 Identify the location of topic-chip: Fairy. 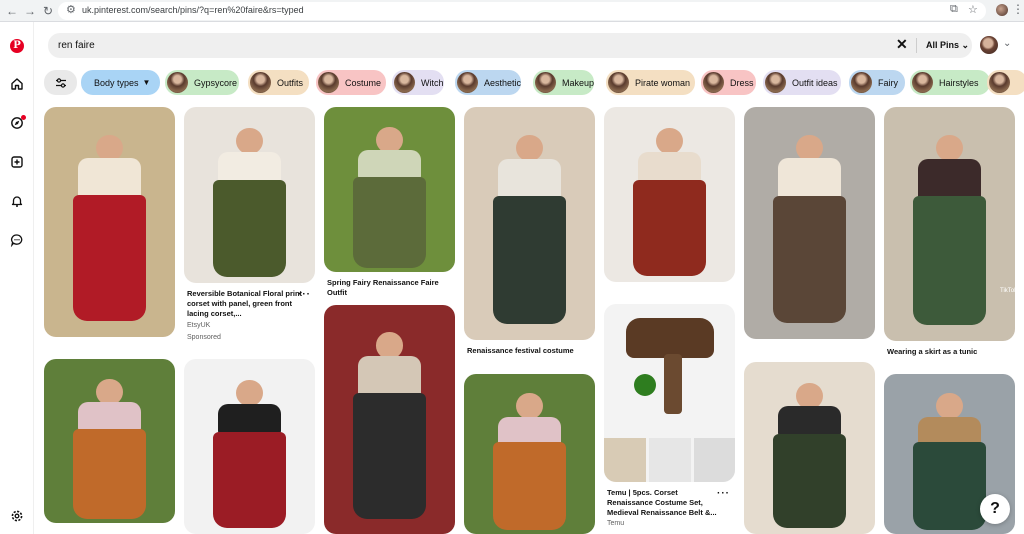
(877, 82).